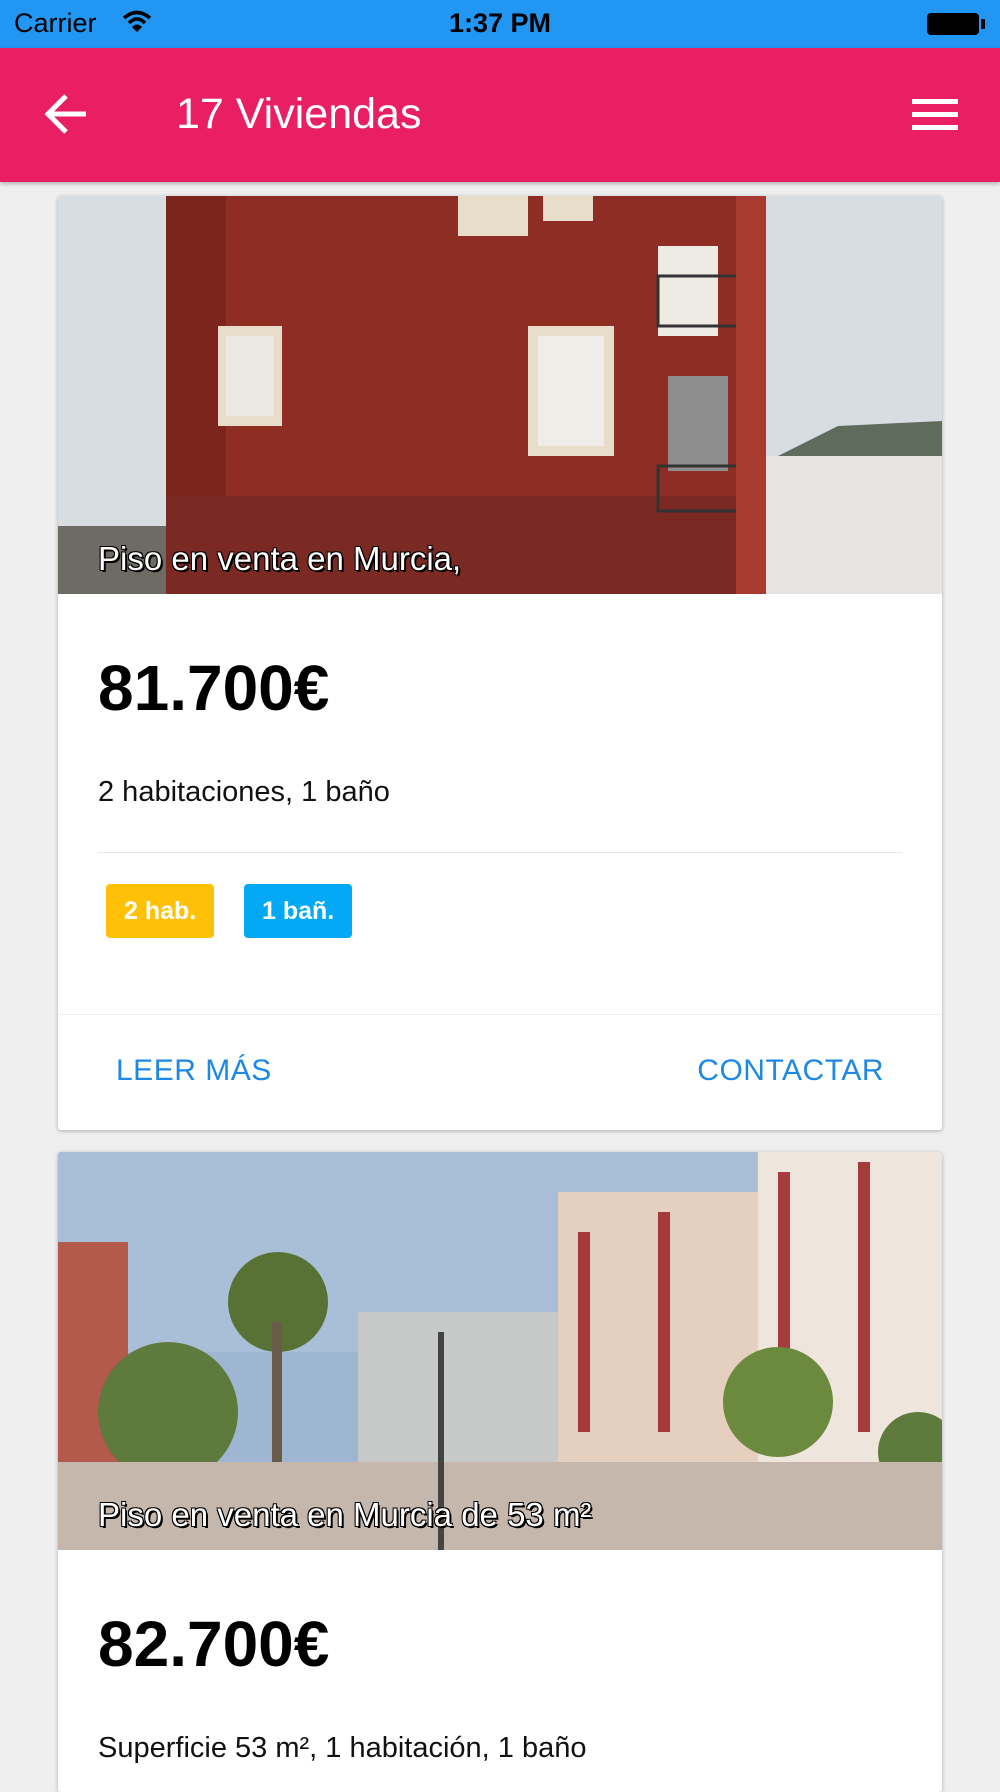 The width and height of the screenshot is (1000, 1792). What do you see at coordinates (956, 26) in the screenshot?
I see `battery-icon` at bounding box center [956, 26].